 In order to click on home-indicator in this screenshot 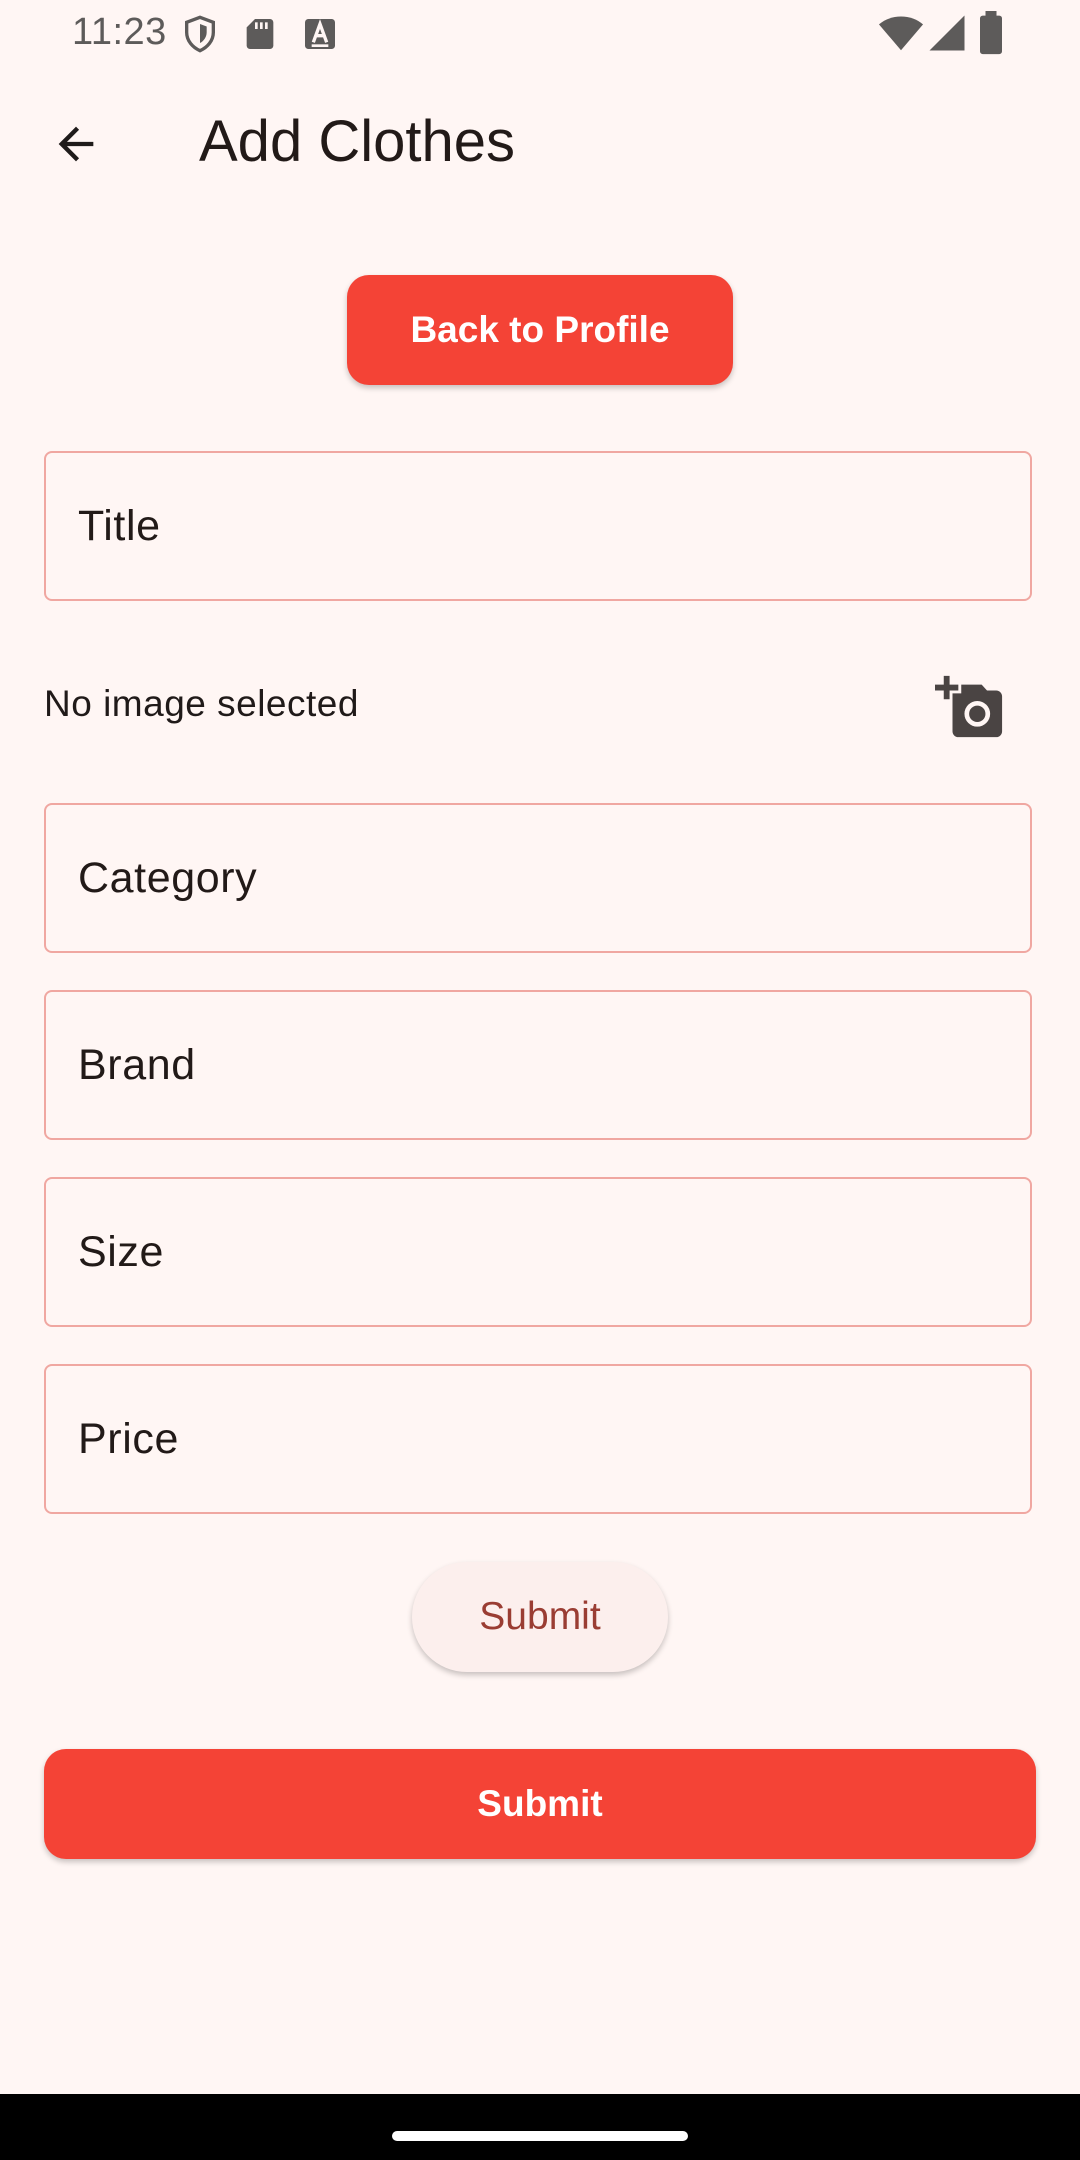, I will do `click(540, 2136)`.